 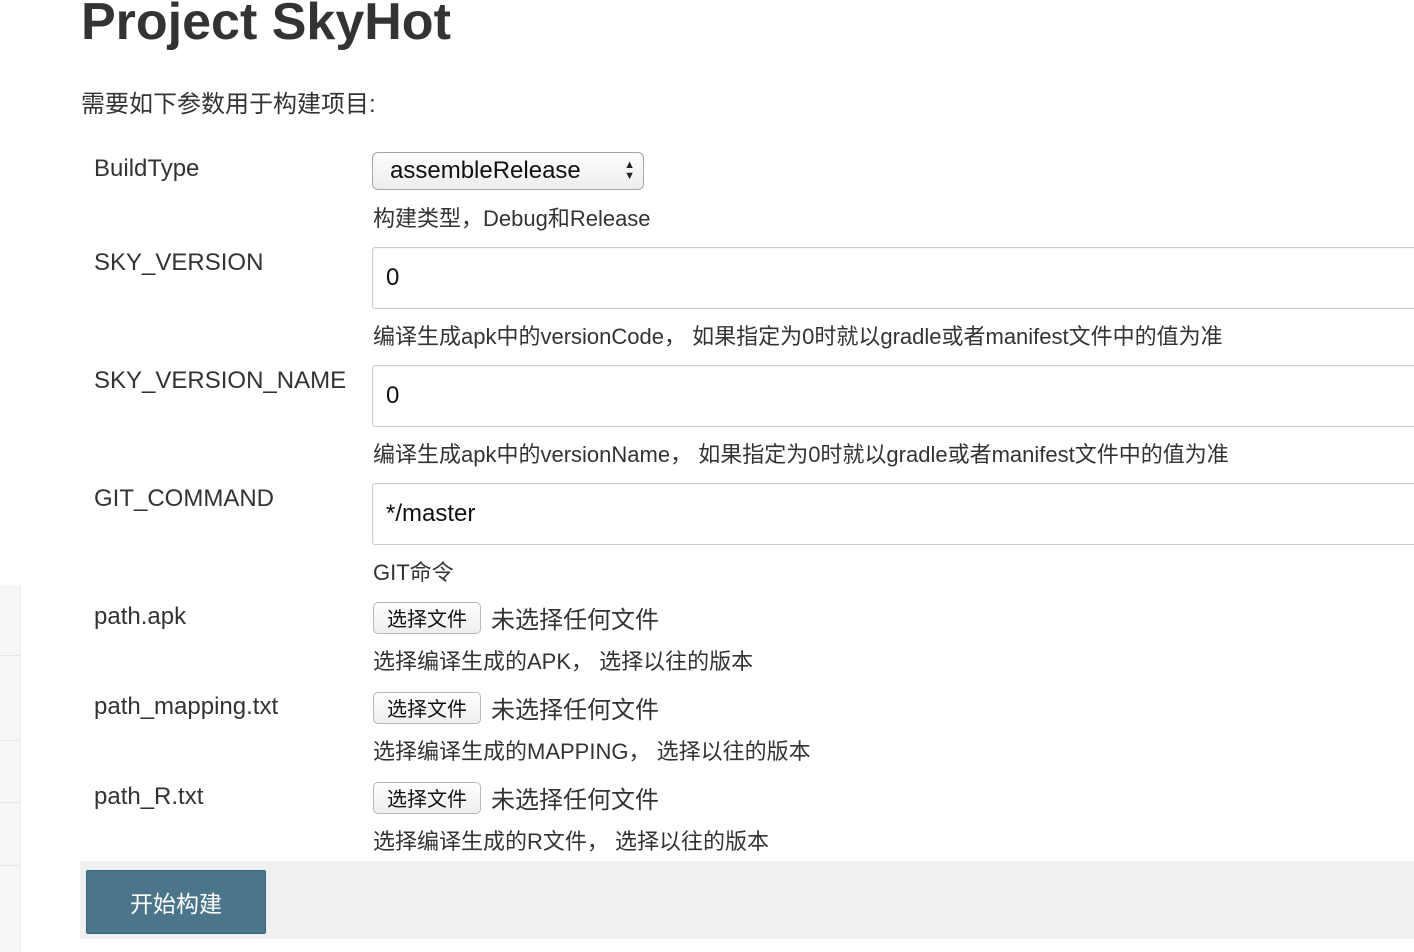 What do you see at coordinates (893, 396) in the screenshot?
I see `sky-version-name-input: 0` at bounding box center [893, 396].